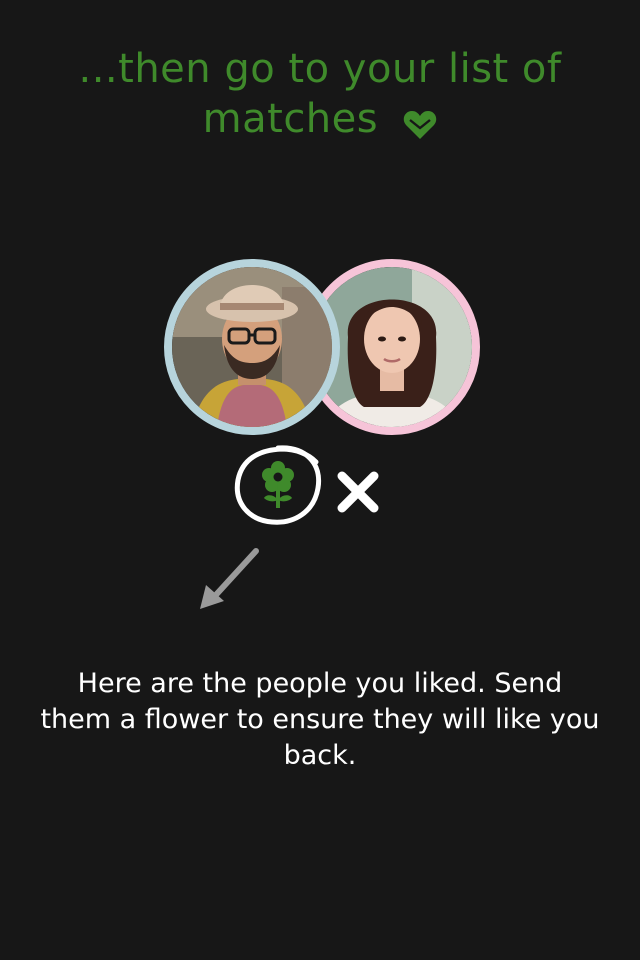 The height and width of the screenshot is (960, 640). Describe the element at coordinates (420, 120) in the screenshot. I see `heart-icon` at that location.